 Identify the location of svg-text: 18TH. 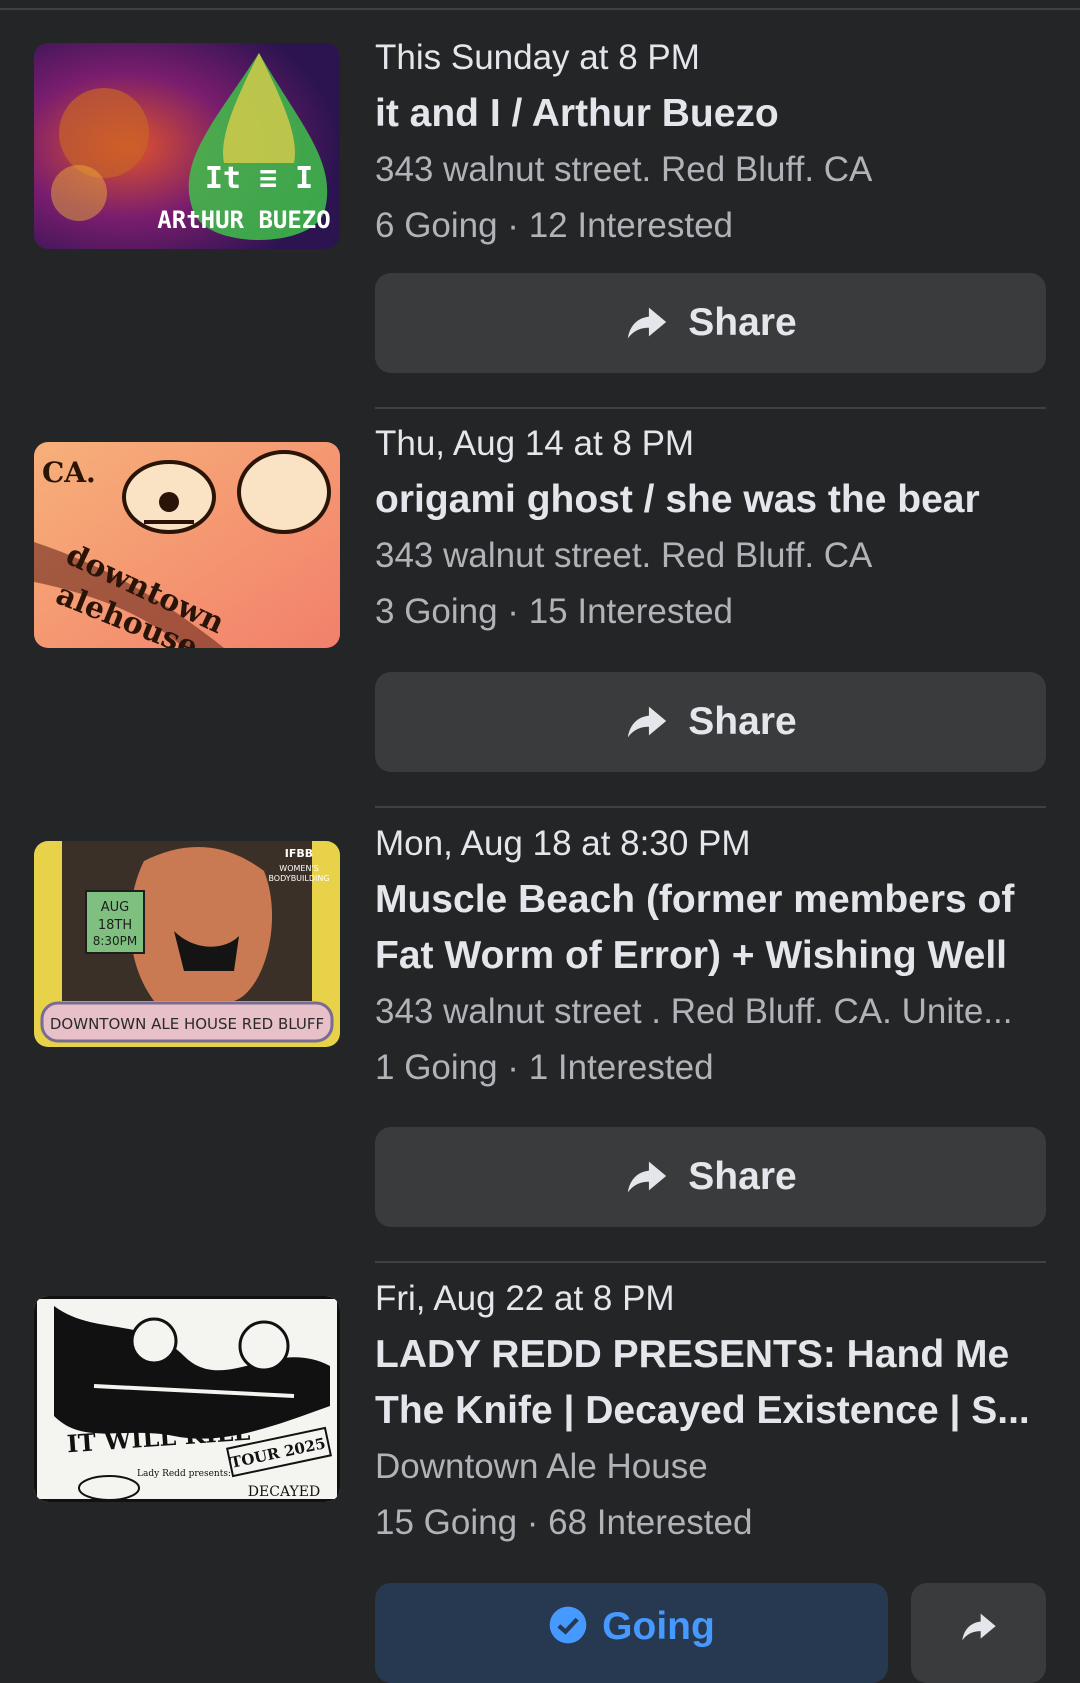
(115, 925).